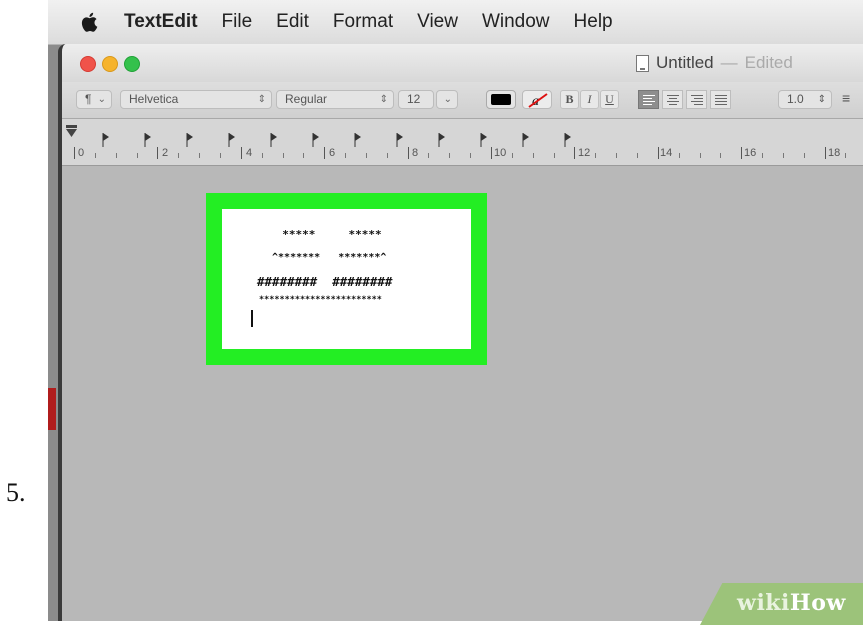  What do you see at coordinates (72, 135) in the screenshot?
I see `first-line-indent-marker` at bounding box center [72, 135].